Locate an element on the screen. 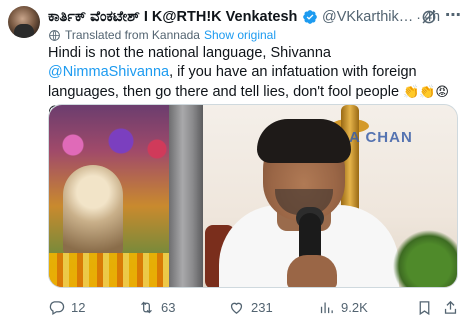 The width and height of the screenshot is (468, 322). media-pillar is located at coordinates (186, 196).